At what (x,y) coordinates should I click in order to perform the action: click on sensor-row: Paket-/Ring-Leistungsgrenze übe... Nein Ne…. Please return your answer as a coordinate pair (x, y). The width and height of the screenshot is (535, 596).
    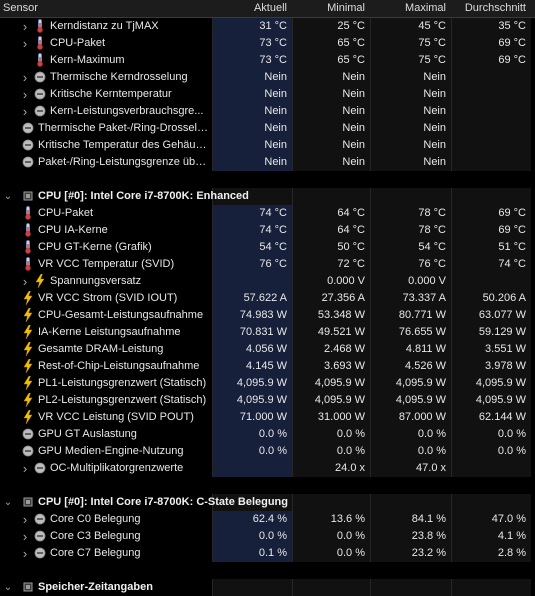
    Looking at the image, I should click on (267, 162).